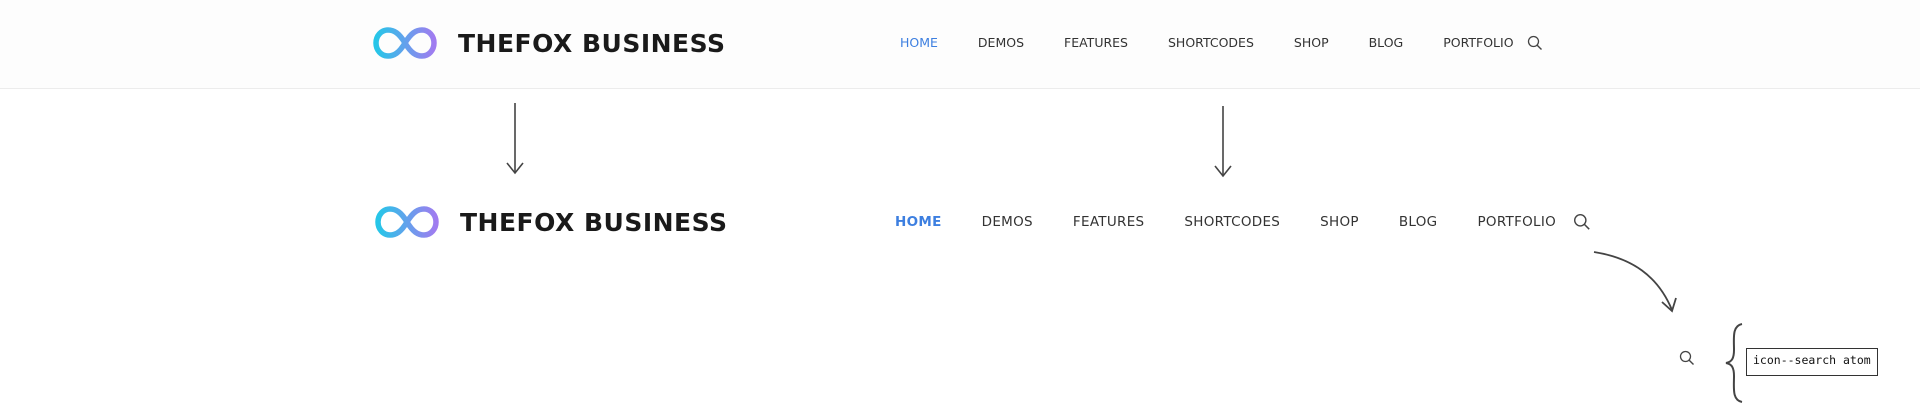 Image resolution: width=1920 pixels, height=413 pixels. What do you see at coordinates (1637, 281) in the screenshot?
I see `curved-arrow-icon` at bounding box center [1637, 281].